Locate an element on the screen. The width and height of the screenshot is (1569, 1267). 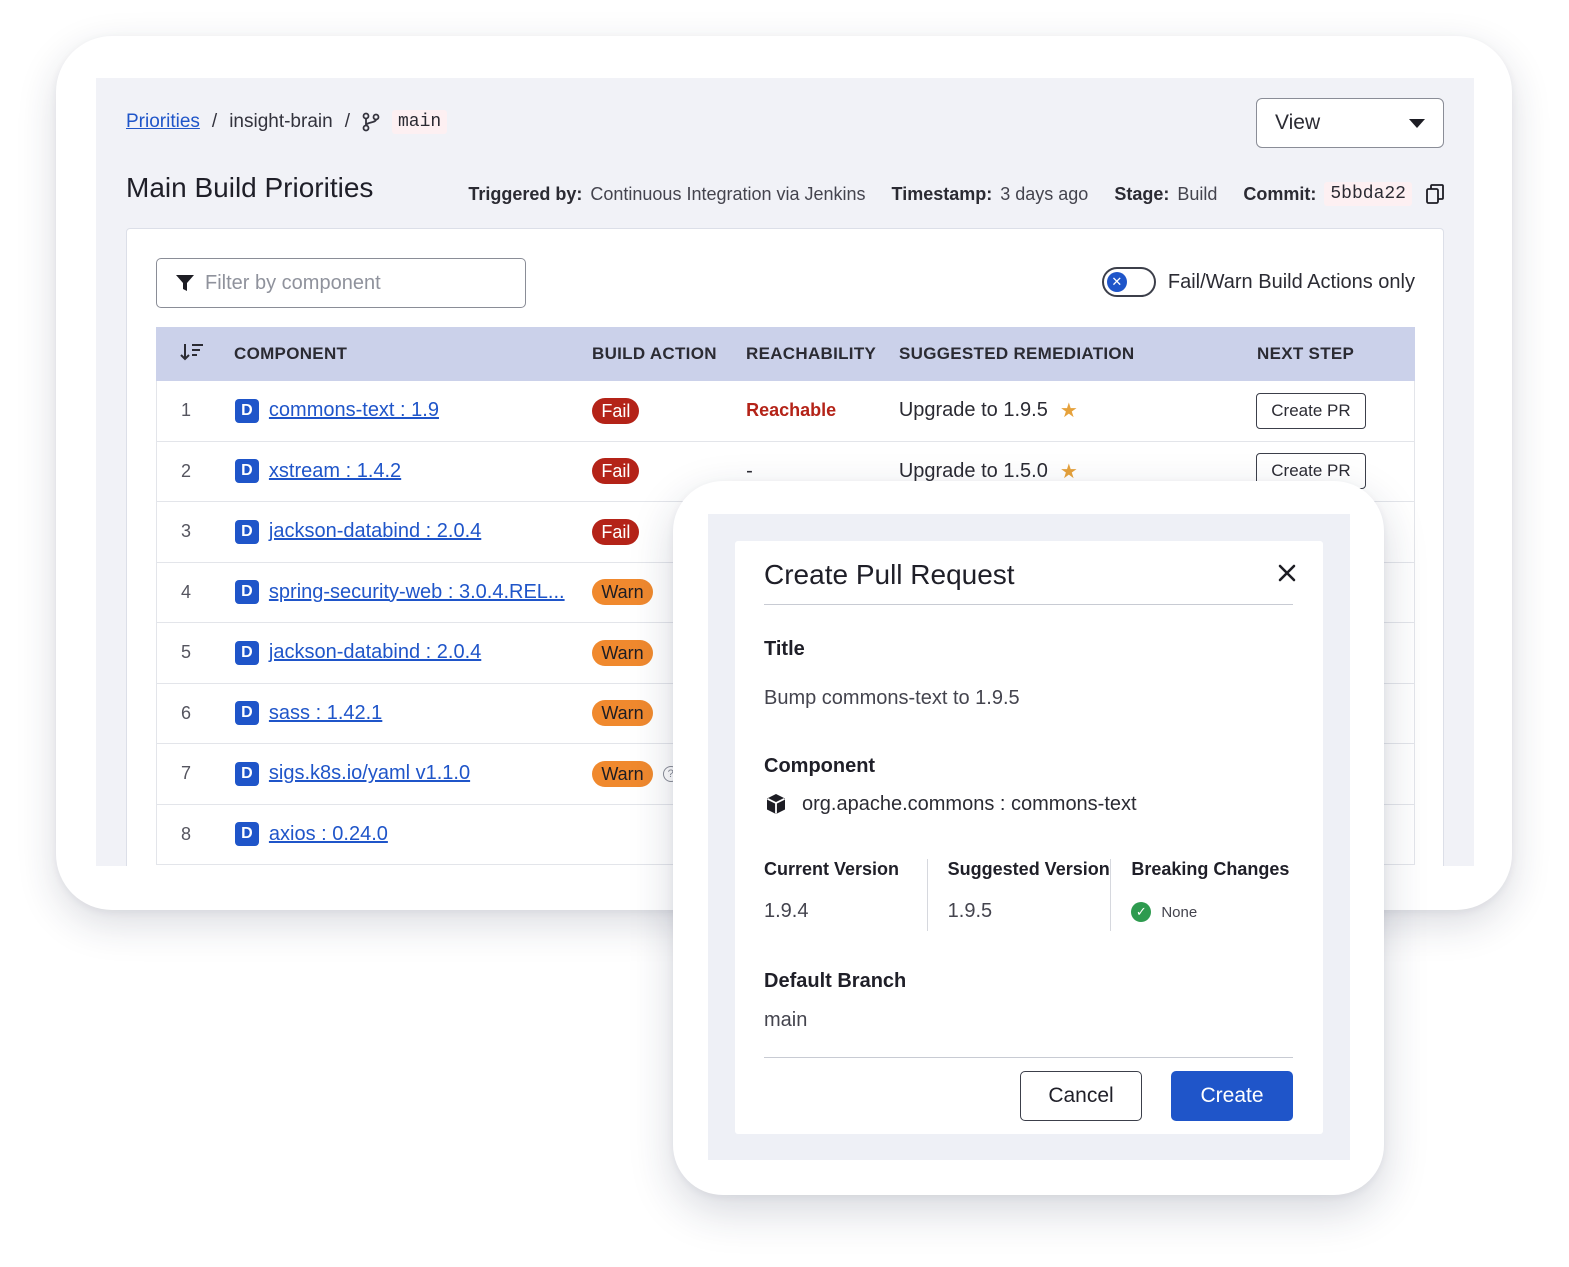
filter-input: Filter by component is located at coordinates (341, 283).